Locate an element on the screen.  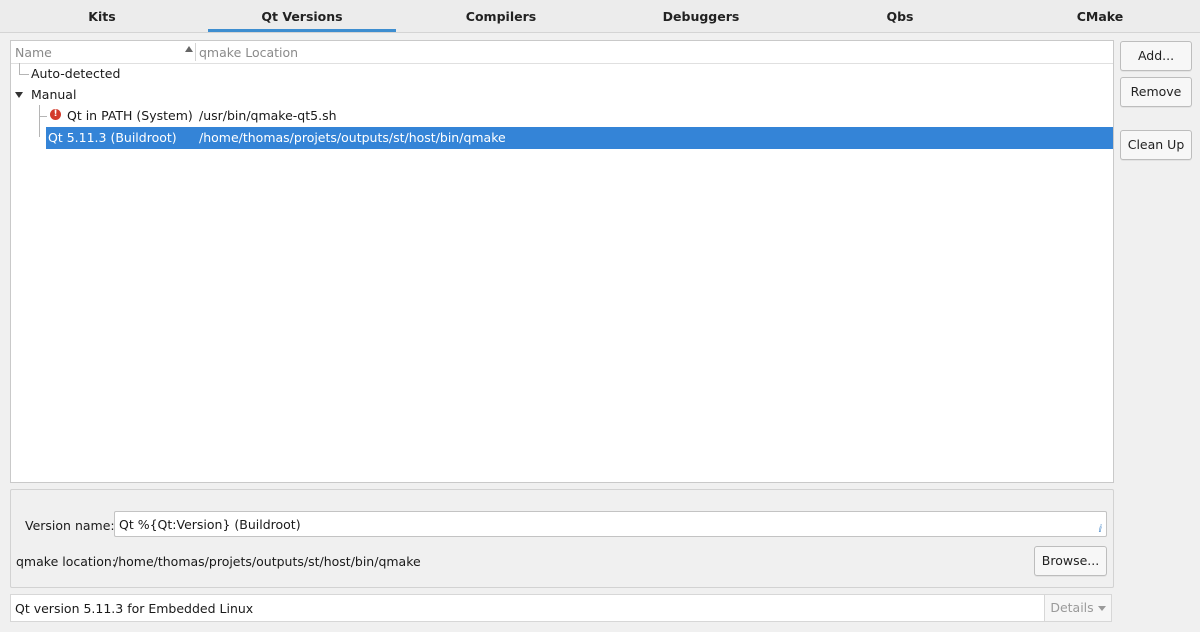
error-icon: ! is located at coordinates (55, 114).